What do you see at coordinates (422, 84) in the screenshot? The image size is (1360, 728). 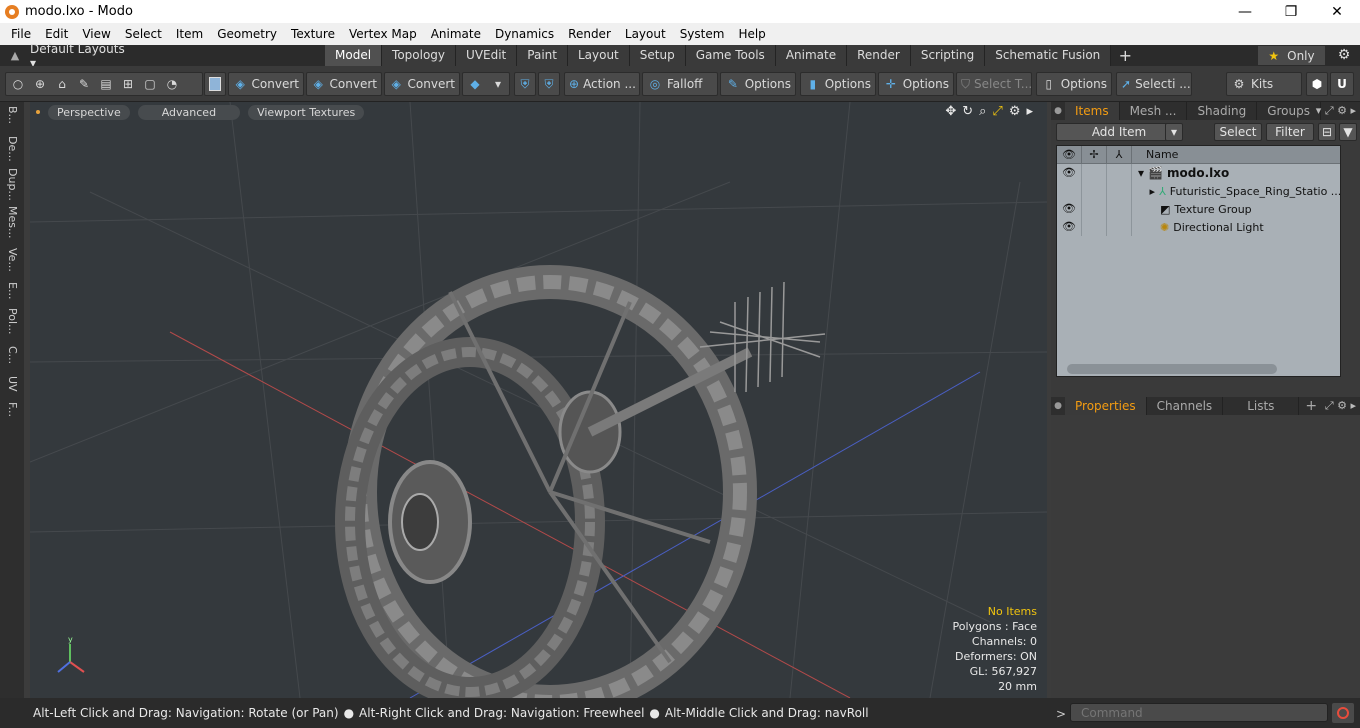 I see `convert-button-3: ◈ Convert` at bounding box center [422, 84].